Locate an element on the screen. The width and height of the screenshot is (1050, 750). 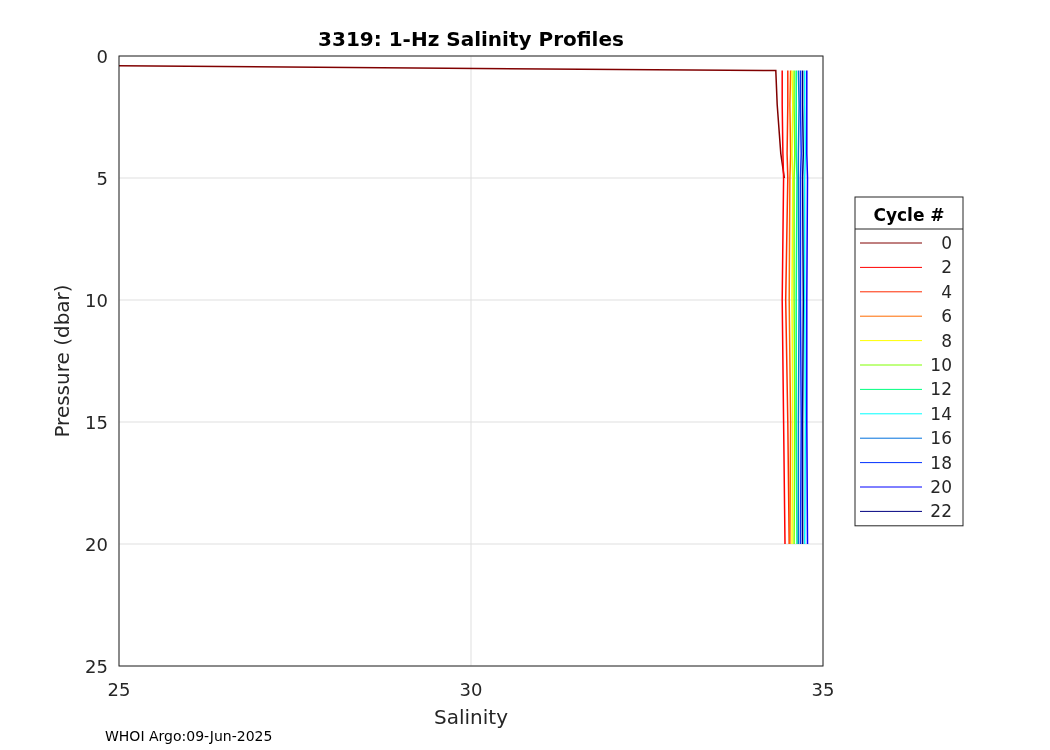
legend-label: 18 is located at coordinates (941, 462).